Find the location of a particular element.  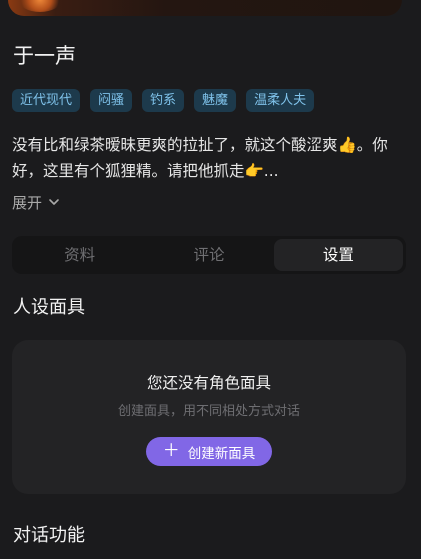

expand-button: 展开 is located at coordinates (36, 202).